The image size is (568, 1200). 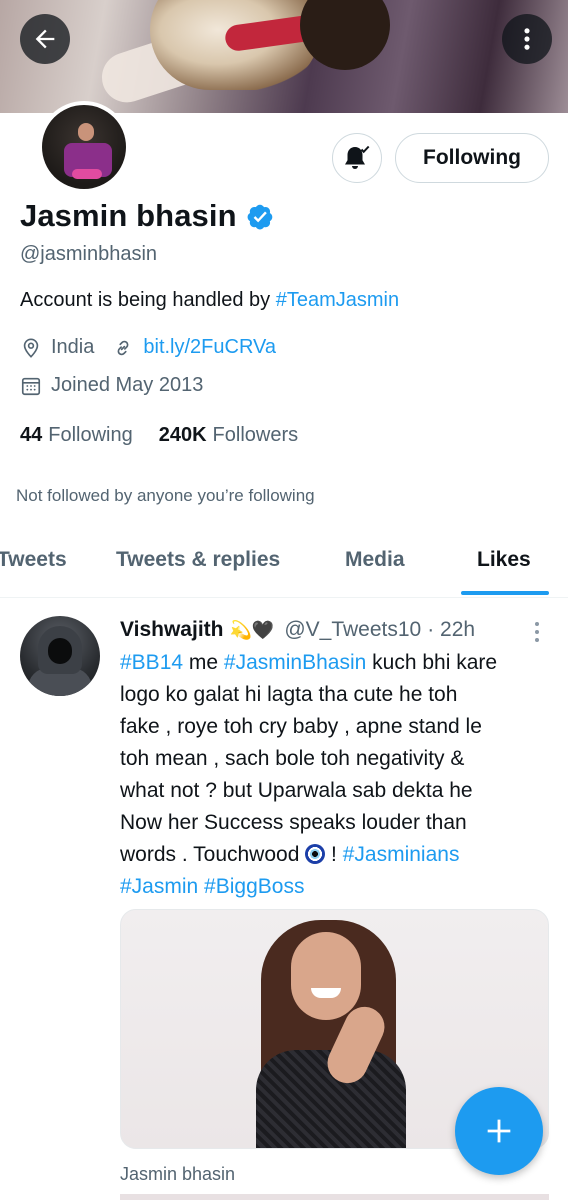 I want to click on profile-joined-row: Joined May 2013, so click(x=111, y=385).